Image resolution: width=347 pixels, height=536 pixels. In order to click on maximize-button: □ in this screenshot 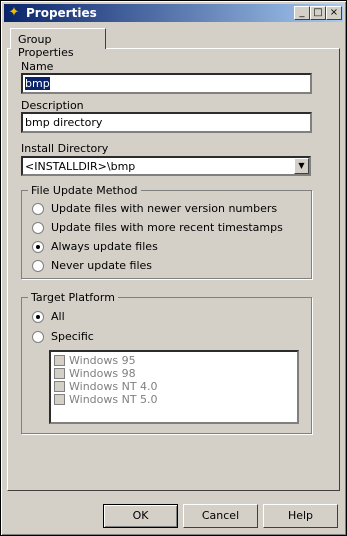, I will do `click(318, 13)`.